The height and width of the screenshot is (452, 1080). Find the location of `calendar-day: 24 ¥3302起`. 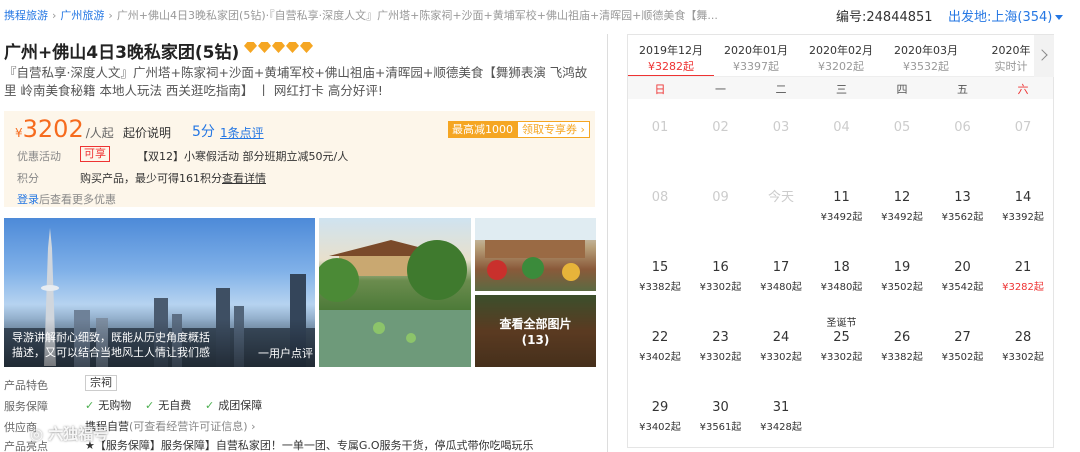

calendar-day: 24 ¥3302起 is located at coordinates (781, 352).